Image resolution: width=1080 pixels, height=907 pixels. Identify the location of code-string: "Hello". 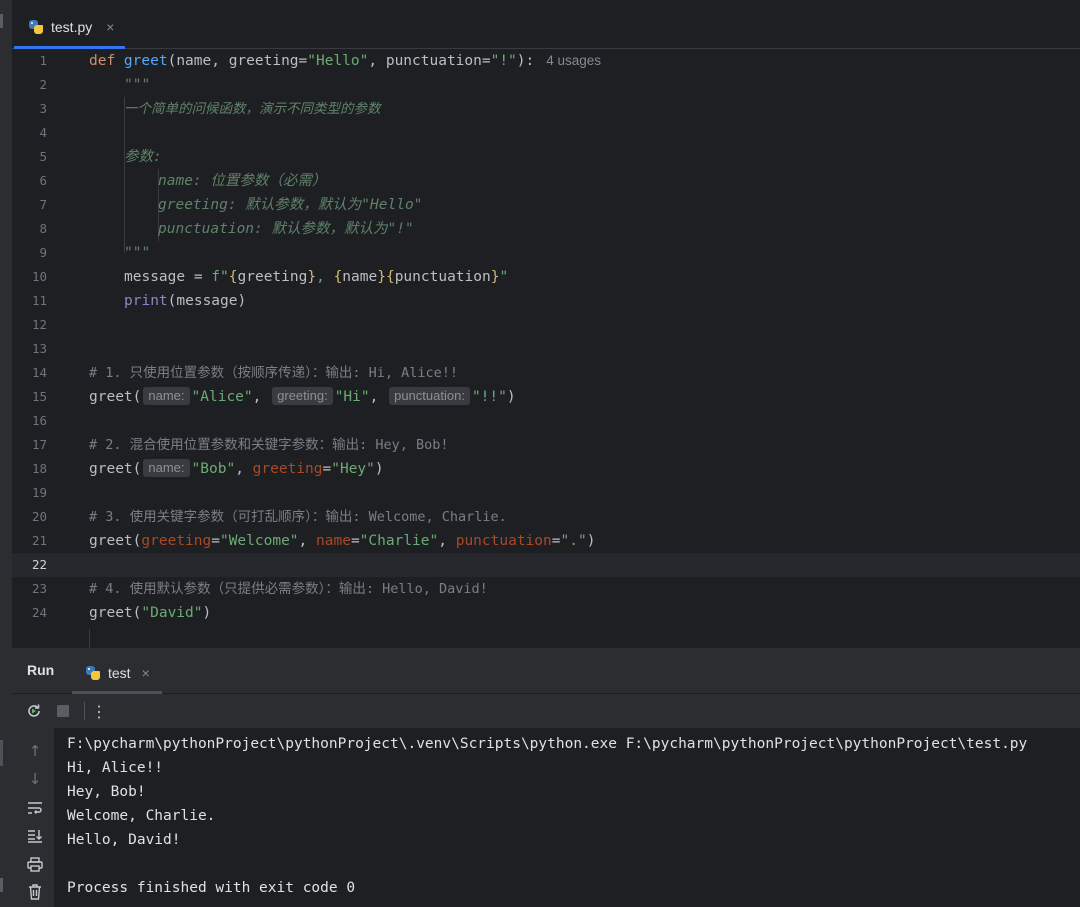
(338, 61).